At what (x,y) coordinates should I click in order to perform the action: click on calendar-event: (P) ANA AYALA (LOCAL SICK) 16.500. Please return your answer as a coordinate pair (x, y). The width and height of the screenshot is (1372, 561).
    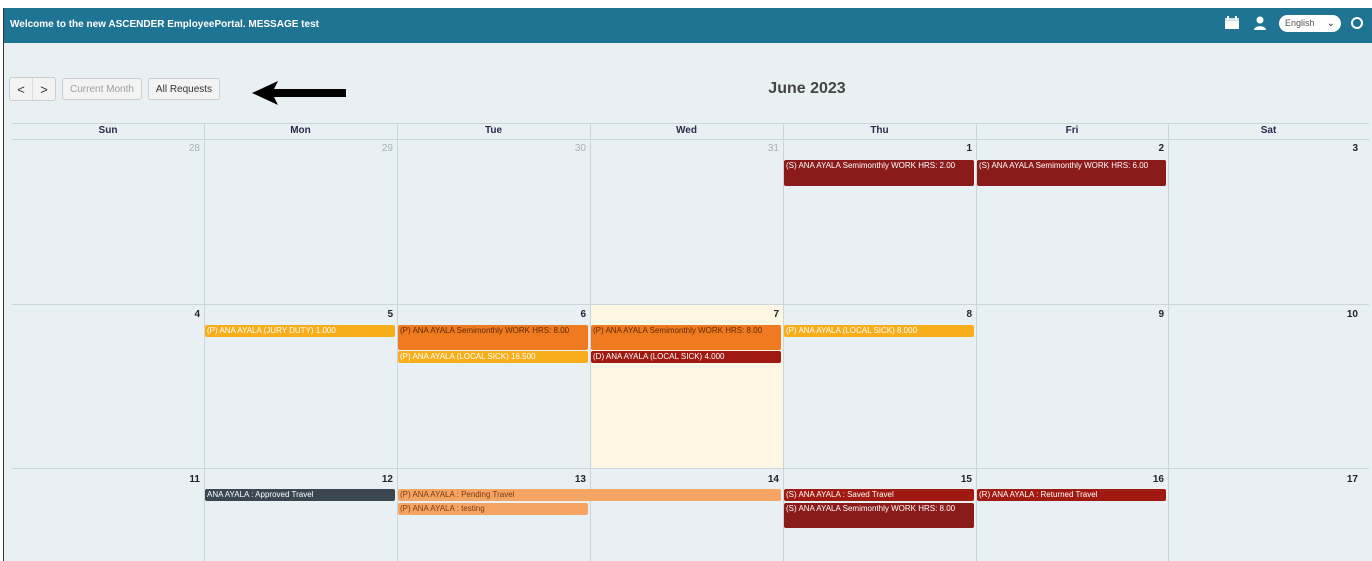
    Looking at the image, I should click on (493, 357).